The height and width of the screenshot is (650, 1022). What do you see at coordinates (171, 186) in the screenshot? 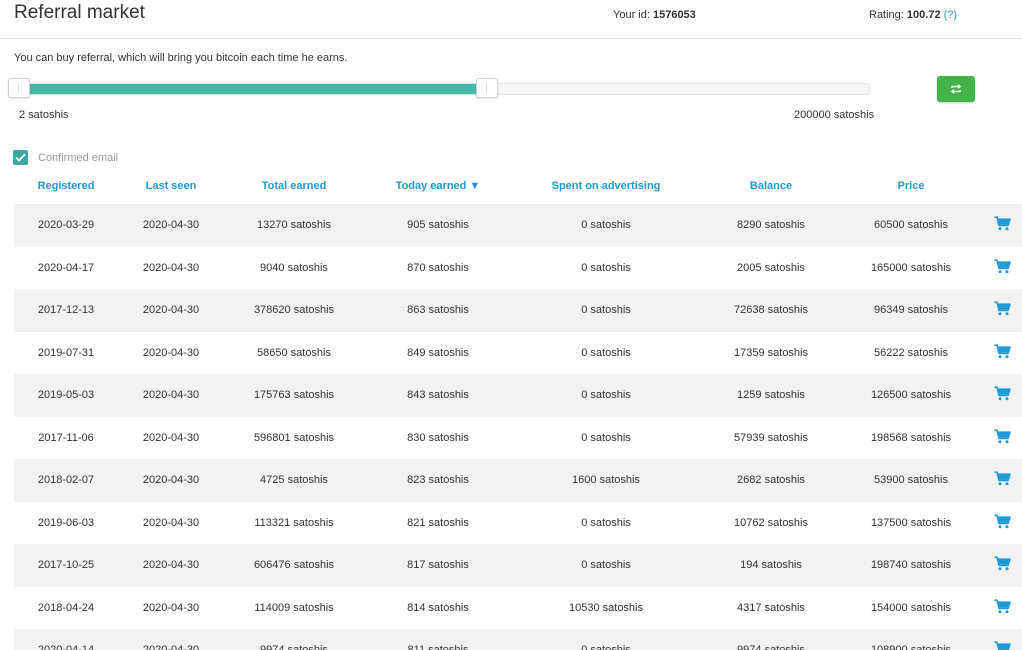
I see `column-header-last-seen: Last seen` at bounding box center [171, 186].